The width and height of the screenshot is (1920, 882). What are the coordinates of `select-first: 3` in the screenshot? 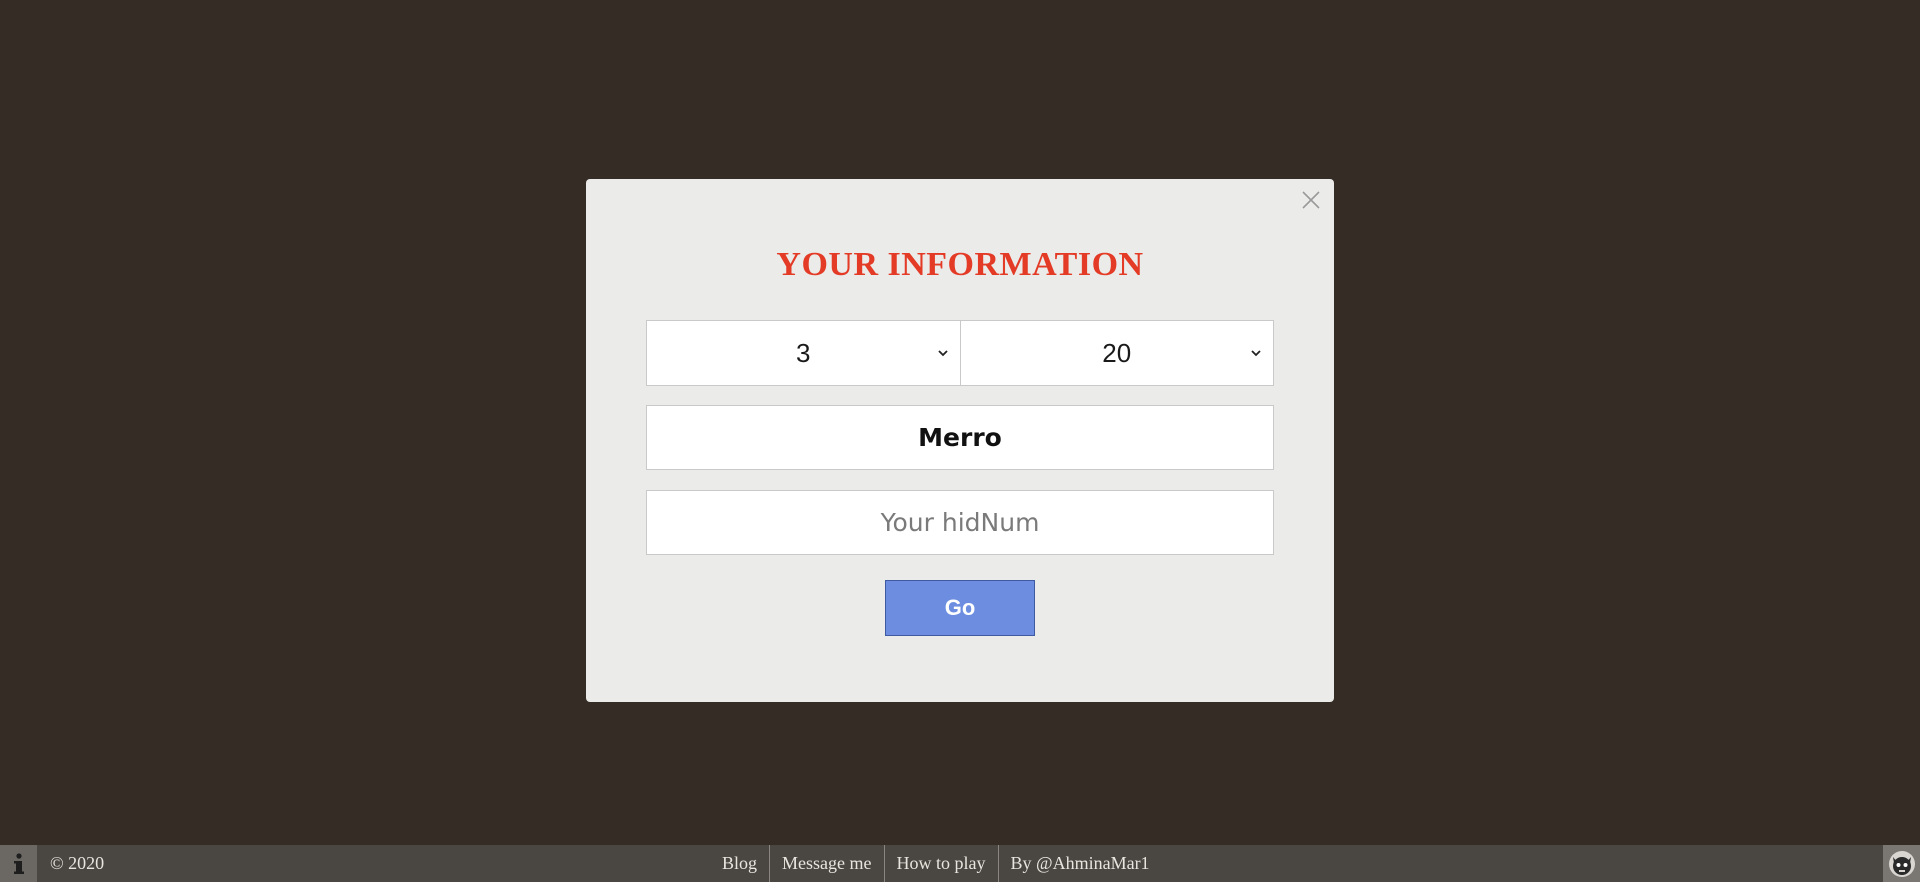 It's located at (803, 353).